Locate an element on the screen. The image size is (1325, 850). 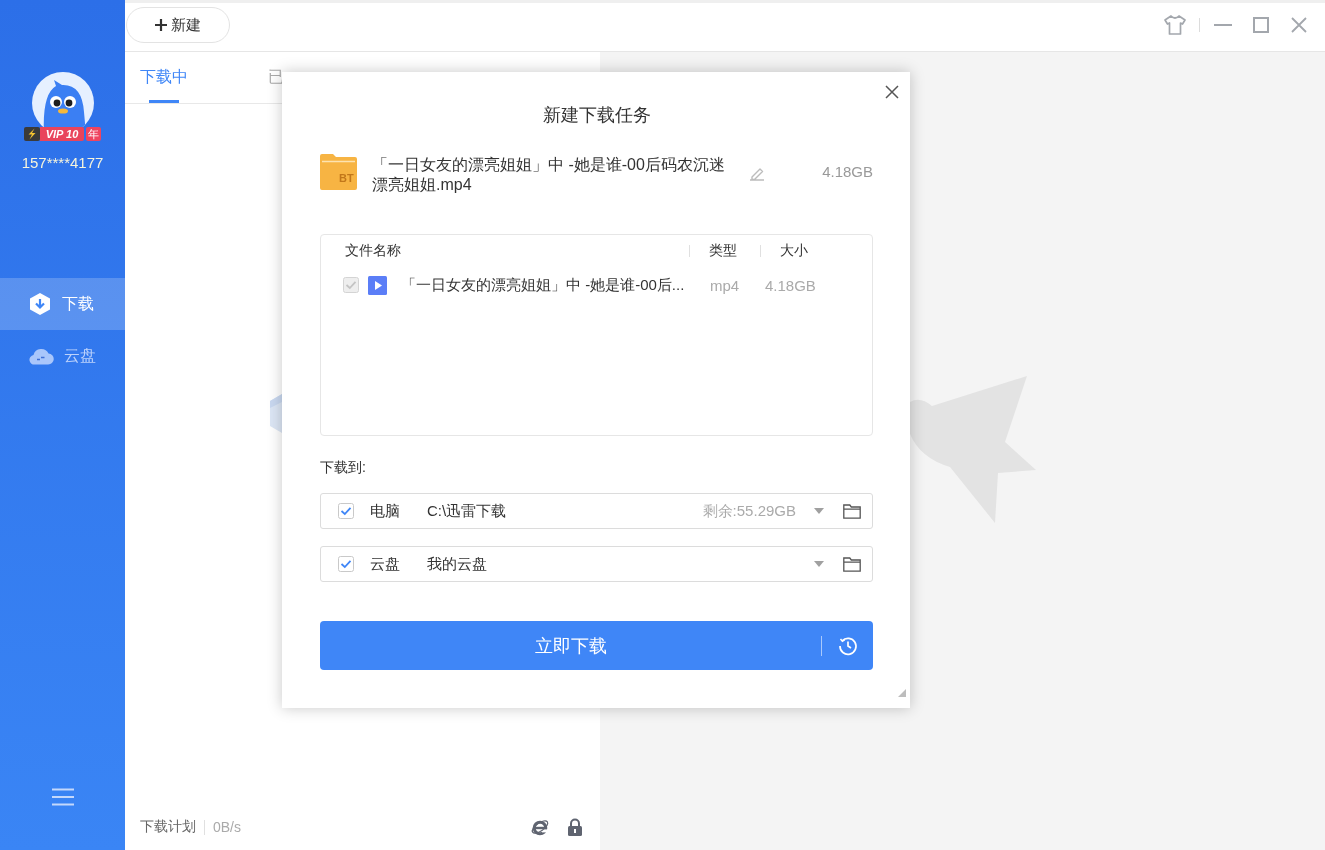
file-size-cell-text: 4.18GB is located at coordinates (790, 285).